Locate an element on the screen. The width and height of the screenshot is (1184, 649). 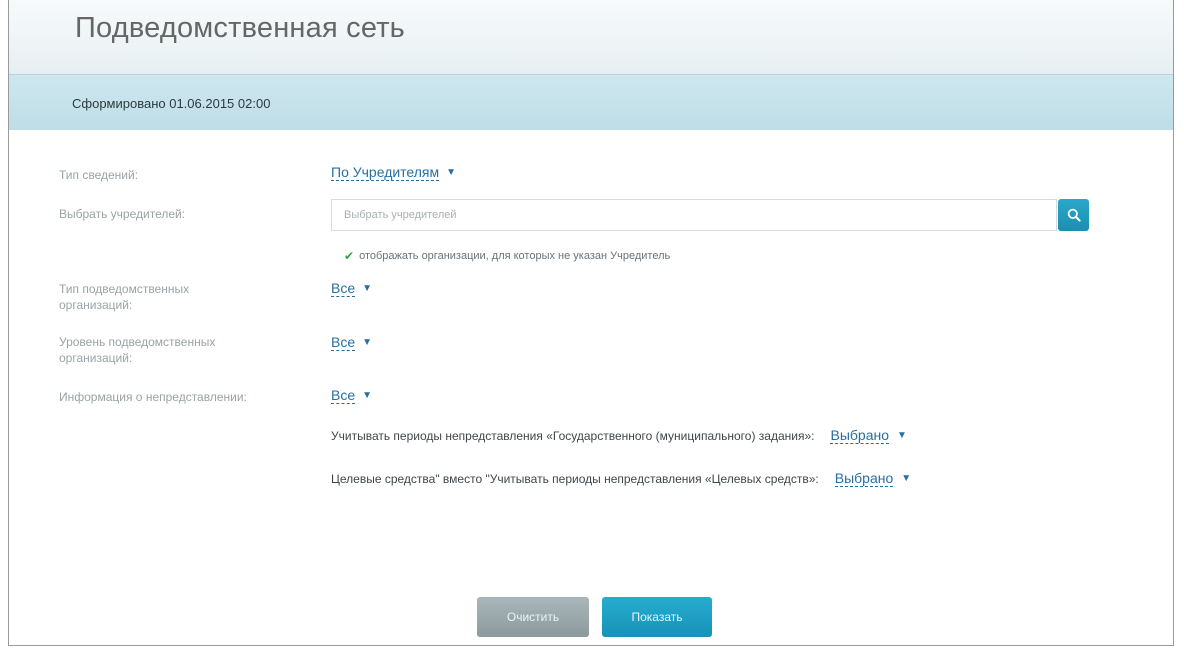
generated-timestamp: Сформировано 01.06.2015 02:00 is located at coordinates (171, 103).